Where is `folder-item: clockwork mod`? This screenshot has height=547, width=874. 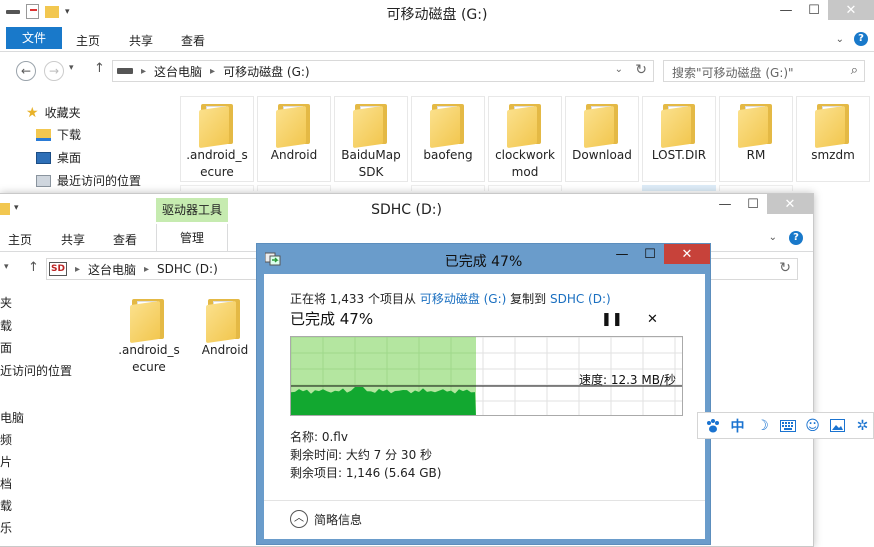 folder-item: clockwork mod is located at coordinates (525, 139).